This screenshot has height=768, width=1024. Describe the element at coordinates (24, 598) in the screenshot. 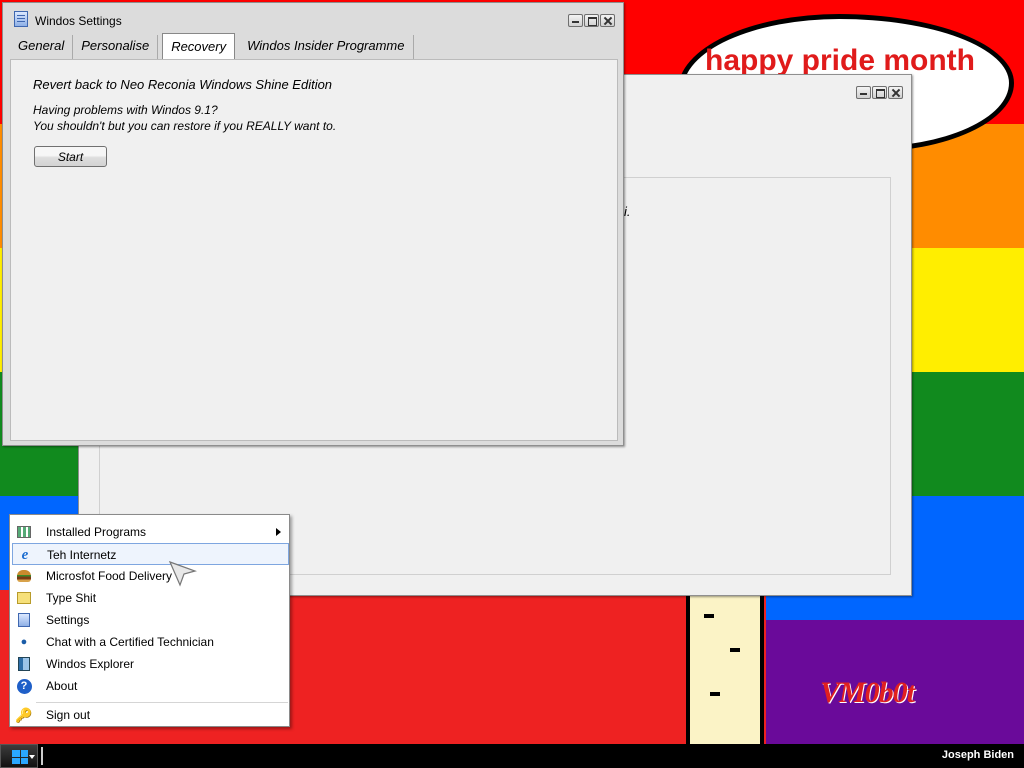

I see `notepad-icon` at that location.